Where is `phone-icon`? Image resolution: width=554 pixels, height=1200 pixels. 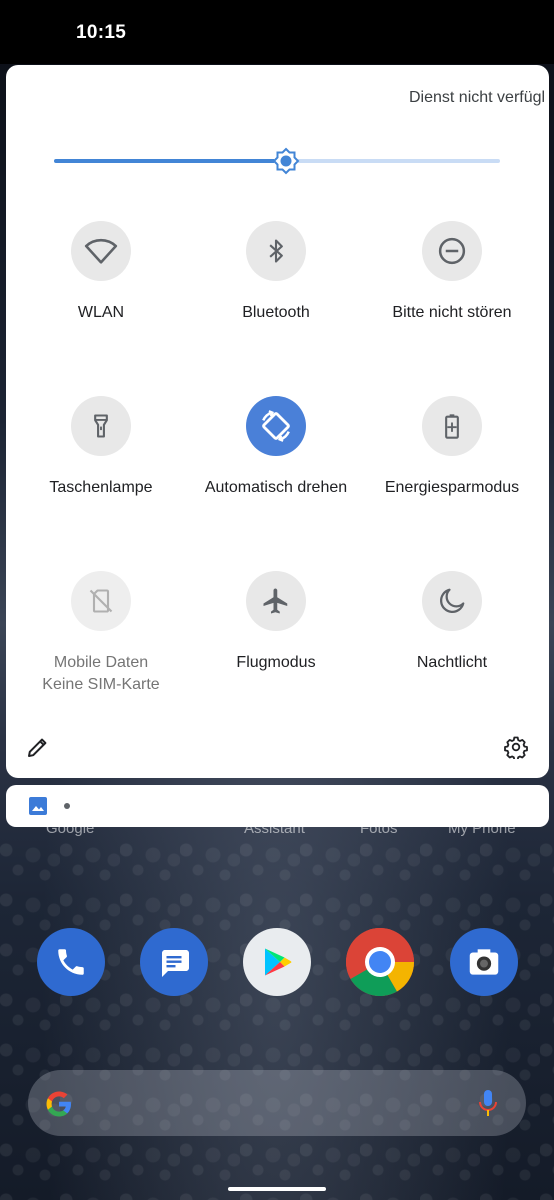 phone-icon is located at coordinates (71, 962).